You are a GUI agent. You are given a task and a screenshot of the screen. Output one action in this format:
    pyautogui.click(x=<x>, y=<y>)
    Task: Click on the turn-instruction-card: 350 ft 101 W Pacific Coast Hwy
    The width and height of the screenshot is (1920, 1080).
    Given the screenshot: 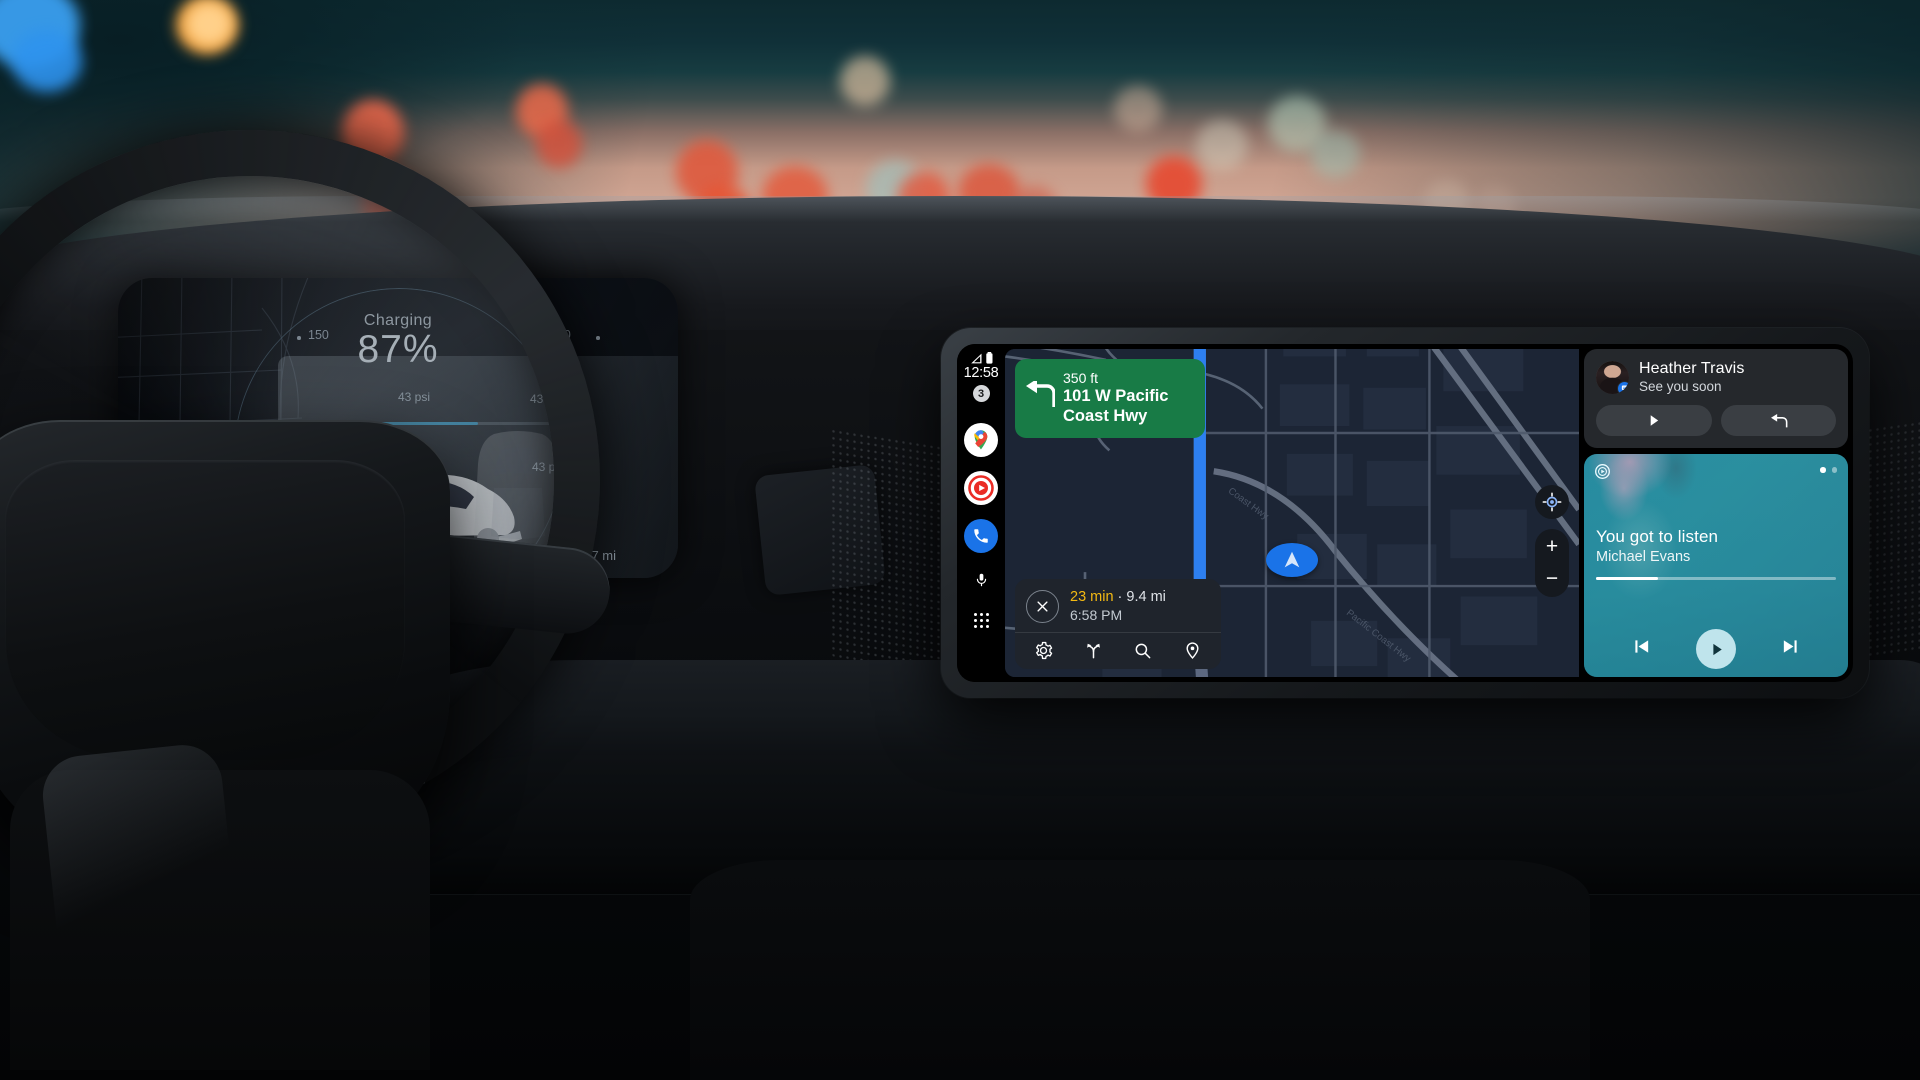 What is the action you would take?
    pyautogui.click(x=1110, y=399)
    